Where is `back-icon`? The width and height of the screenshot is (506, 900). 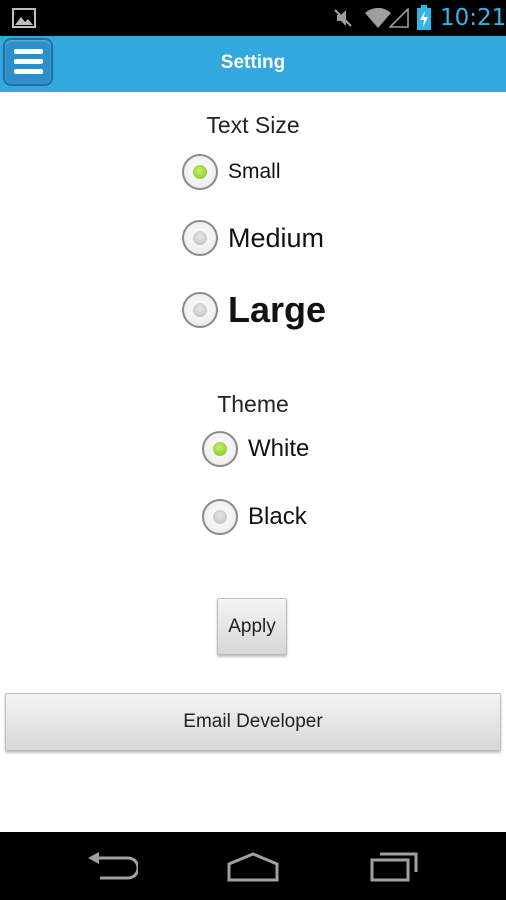
back-icon is located at coordinates (112, 867).